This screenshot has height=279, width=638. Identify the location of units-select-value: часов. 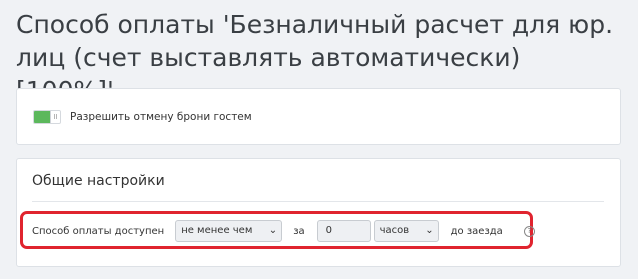
(394, 230).